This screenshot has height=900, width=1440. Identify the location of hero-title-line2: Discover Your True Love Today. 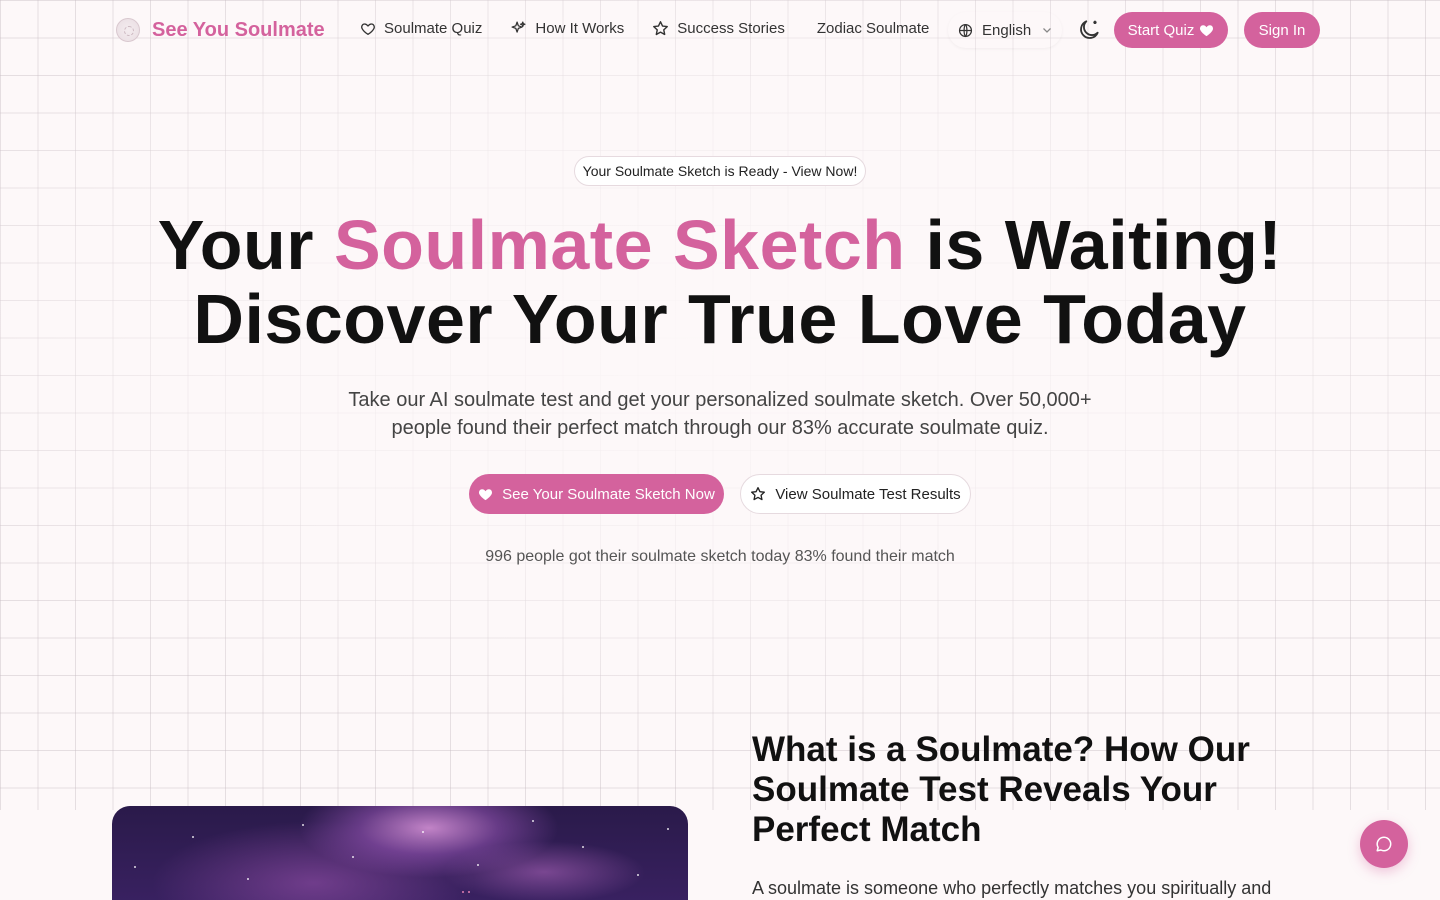
(720, 319).